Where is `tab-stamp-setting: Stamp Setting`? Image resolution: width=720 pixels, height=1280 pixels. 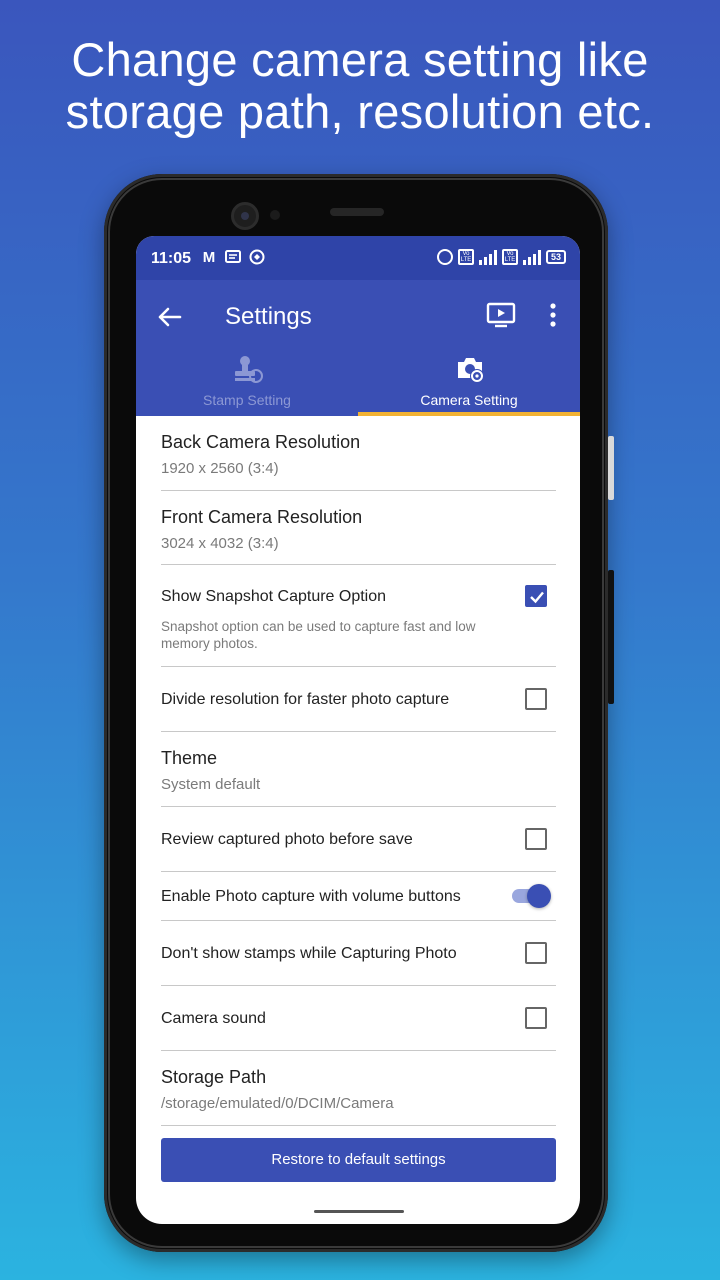 tab-stamp-setting: Stamp Setting is located at coordinates (247, 385).